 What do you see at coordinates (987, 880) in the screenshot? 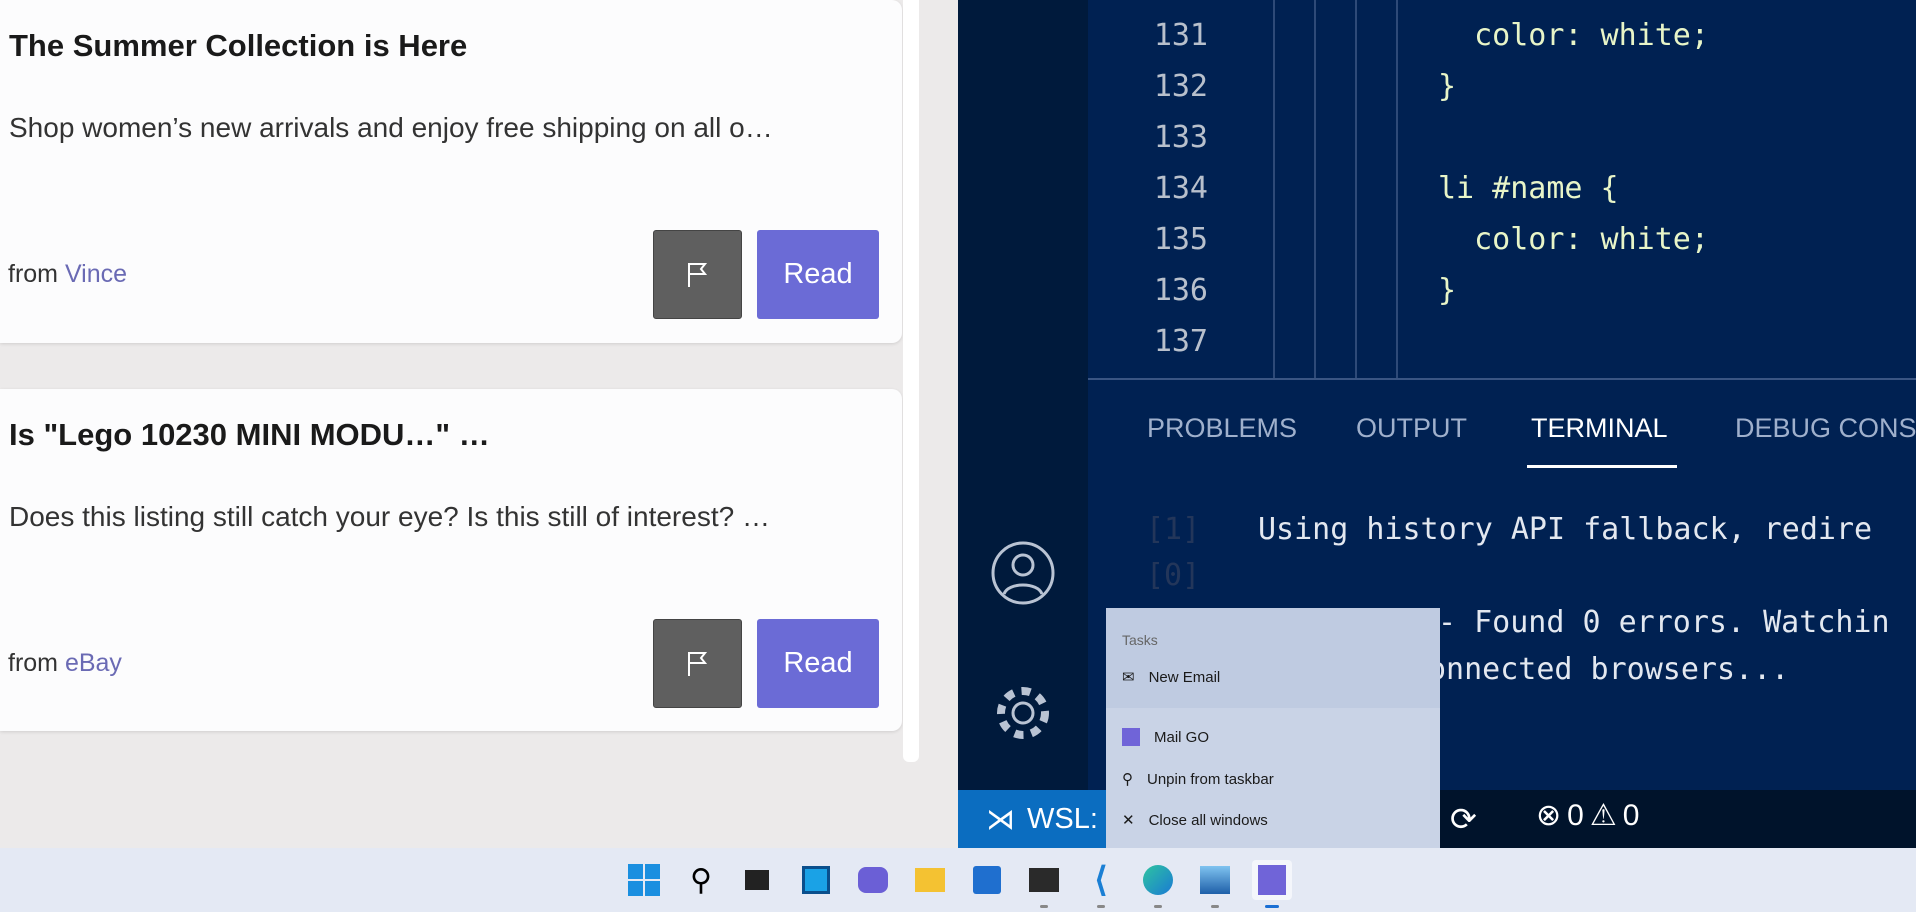
I see `store-icon` at bounding box center [987, 880].